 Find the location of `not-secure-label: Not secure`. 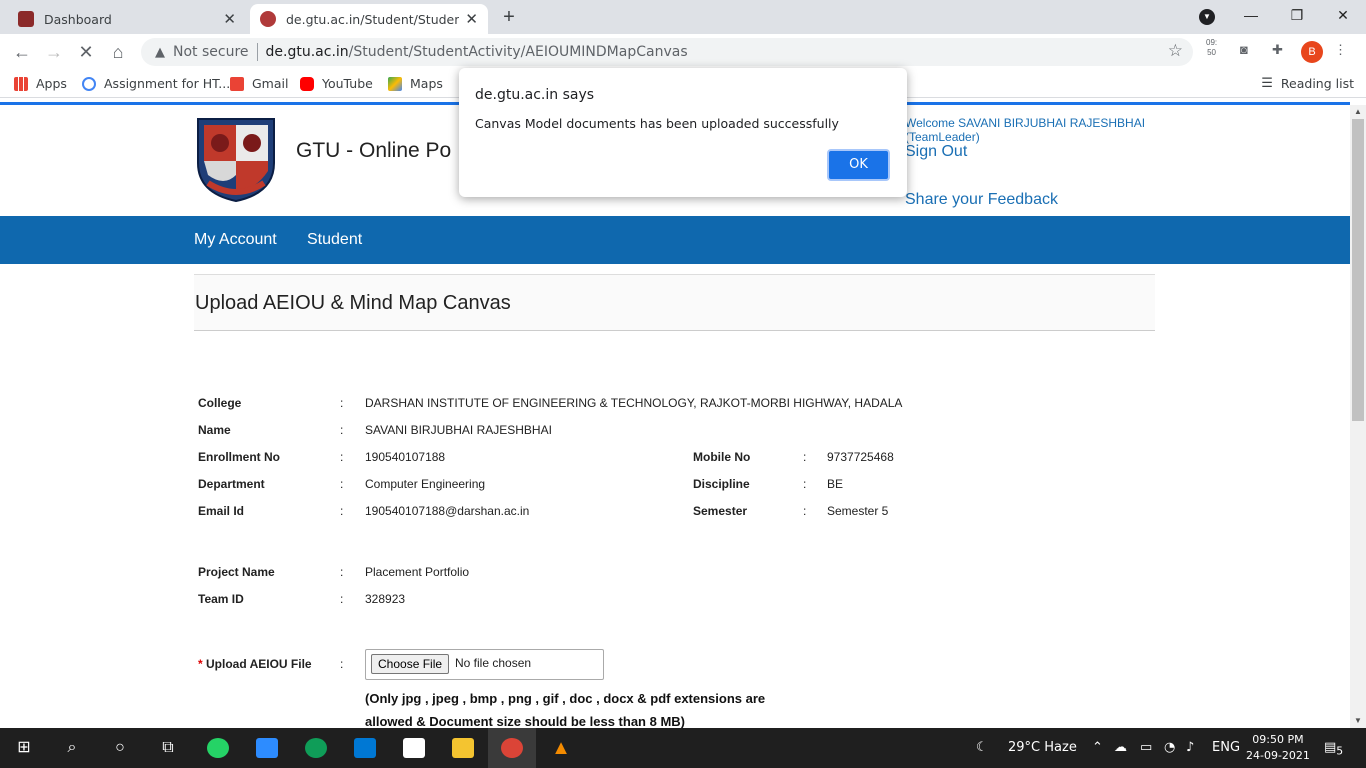

not-secure-label: Not secure is located at coordinates (211, 52).